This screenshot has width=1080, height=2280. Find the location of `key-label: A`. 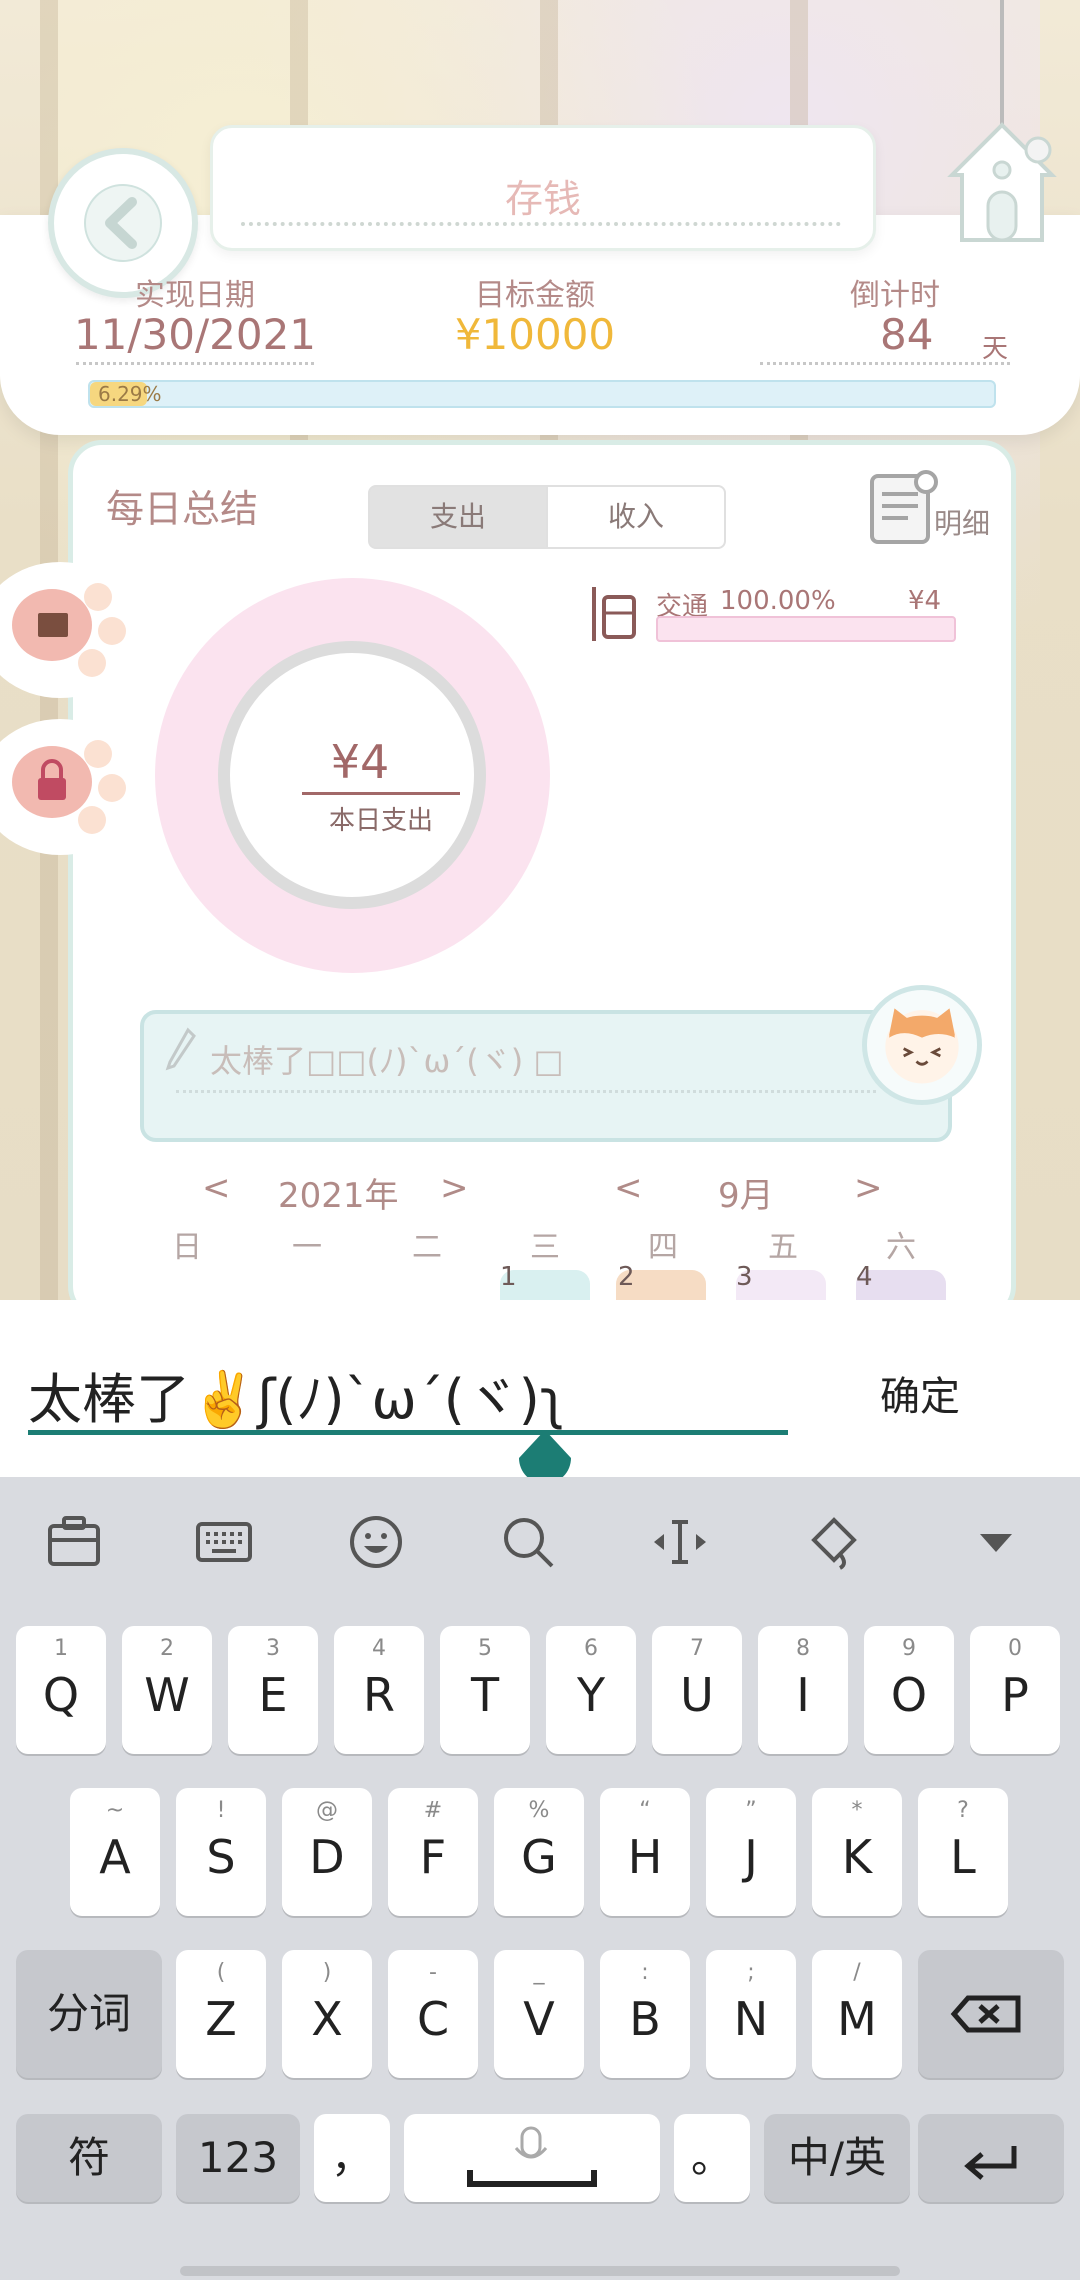

key-label: A is located at coordinates (115, 1857).